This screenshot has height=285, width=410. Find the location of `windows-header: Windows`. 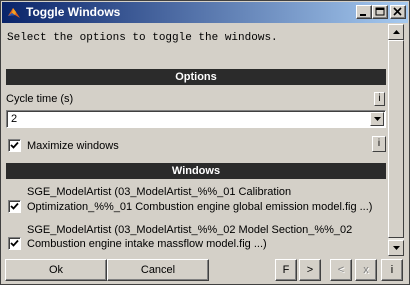

windows-header: Windows is located at coordinates (196, 171).